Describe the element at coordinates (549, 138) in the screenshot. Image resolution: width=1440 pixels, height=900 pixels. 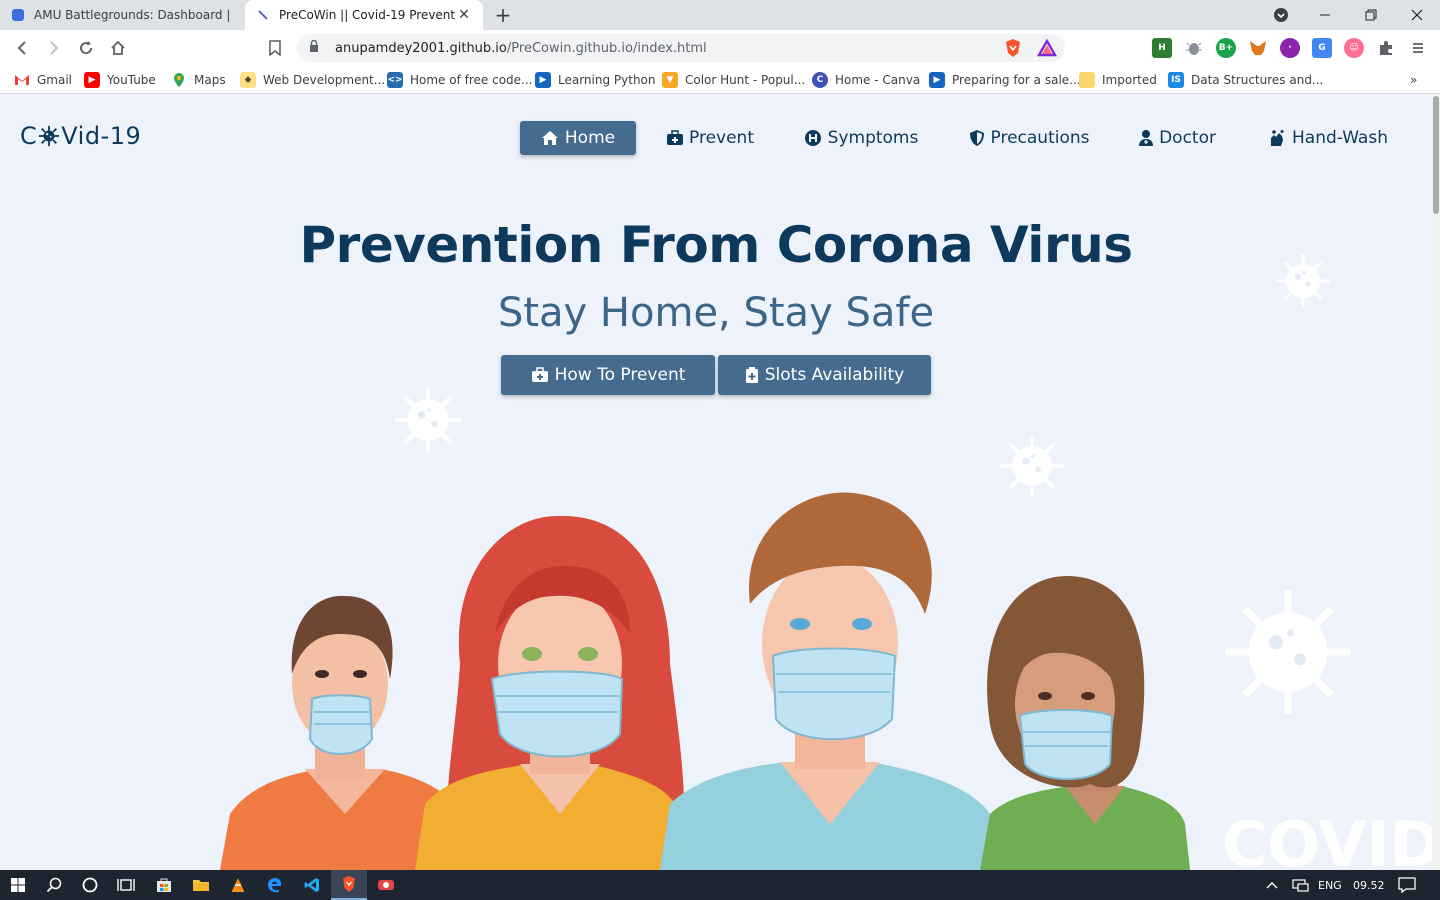
I see `home-icon` at that location.